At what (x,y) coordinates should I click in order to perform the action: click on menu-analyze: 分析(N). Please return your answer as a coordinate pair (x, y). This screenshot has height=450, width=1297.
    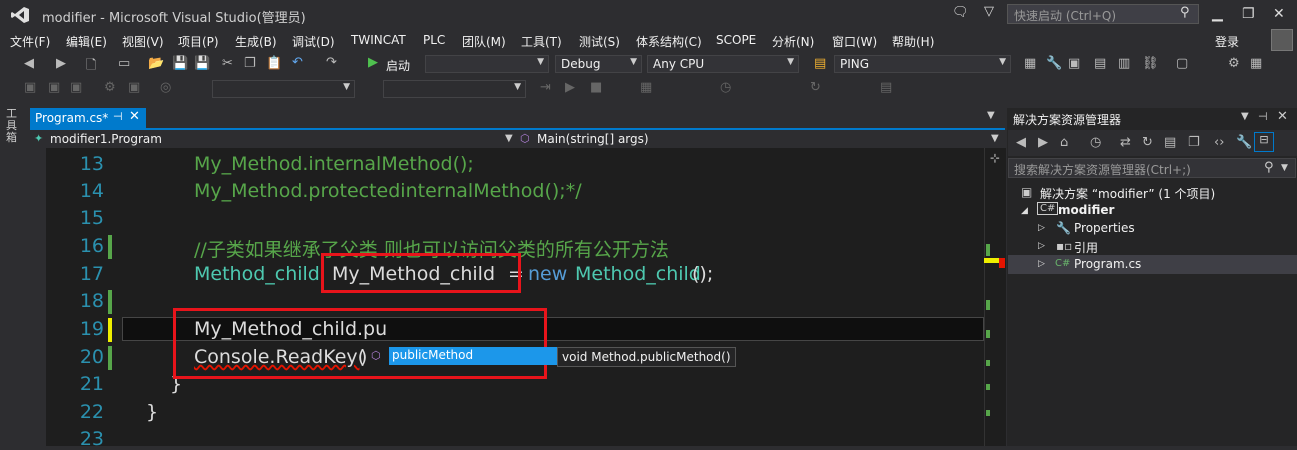
    Looking at the image, I should click on (793, 41).